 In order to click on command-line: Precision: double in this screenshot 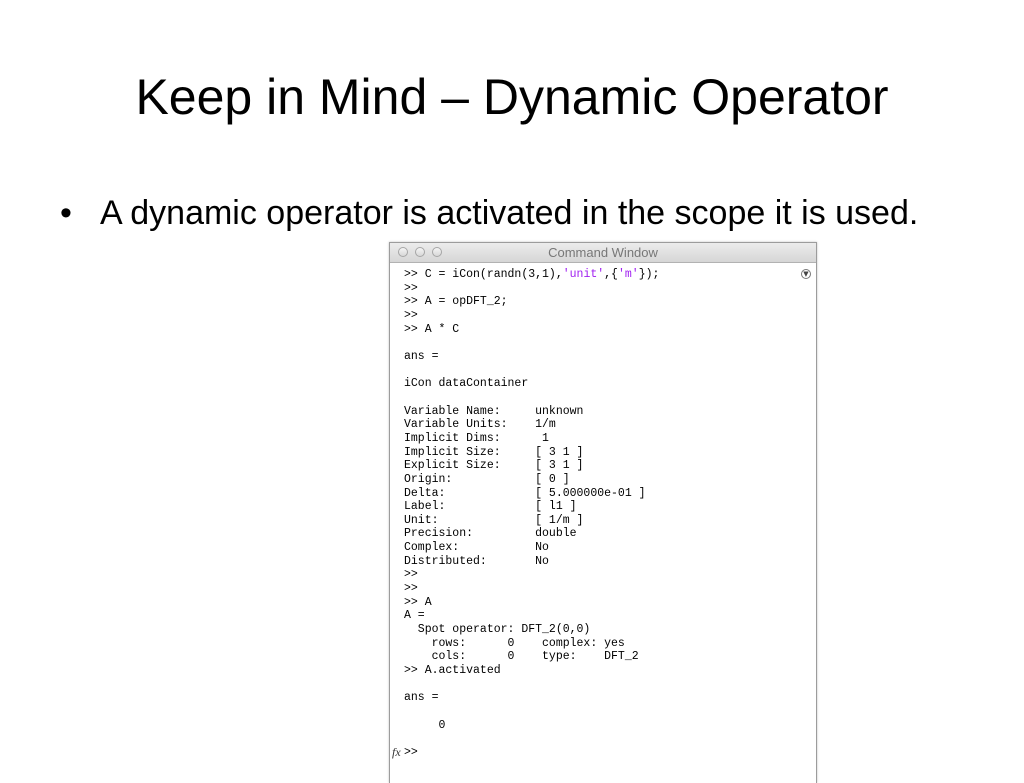, I will do `click(490, 534)`.